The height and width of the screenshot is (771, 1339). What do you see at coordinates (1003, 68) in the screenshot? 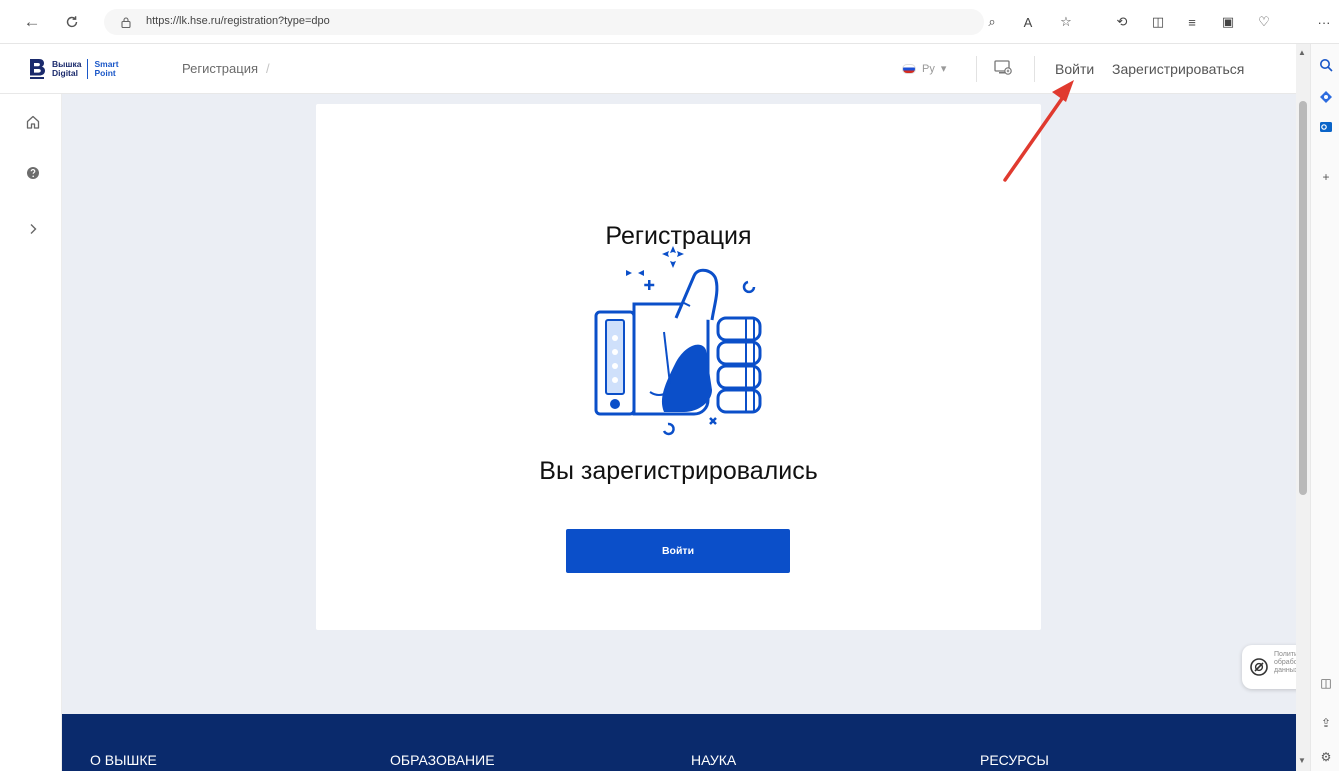
I see `accessibility-monitor-icon` at bounding box center [1003, 68].